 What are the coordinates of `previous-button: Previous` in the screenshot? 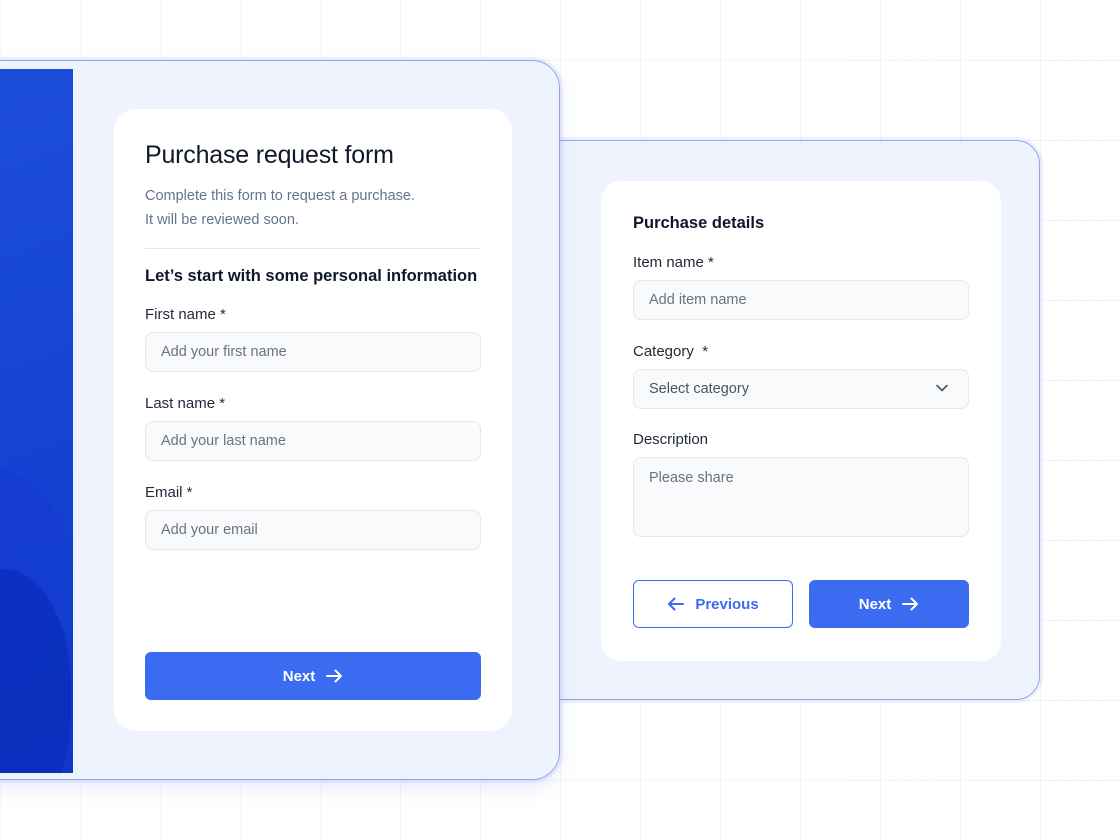 It's located at (713, 604).